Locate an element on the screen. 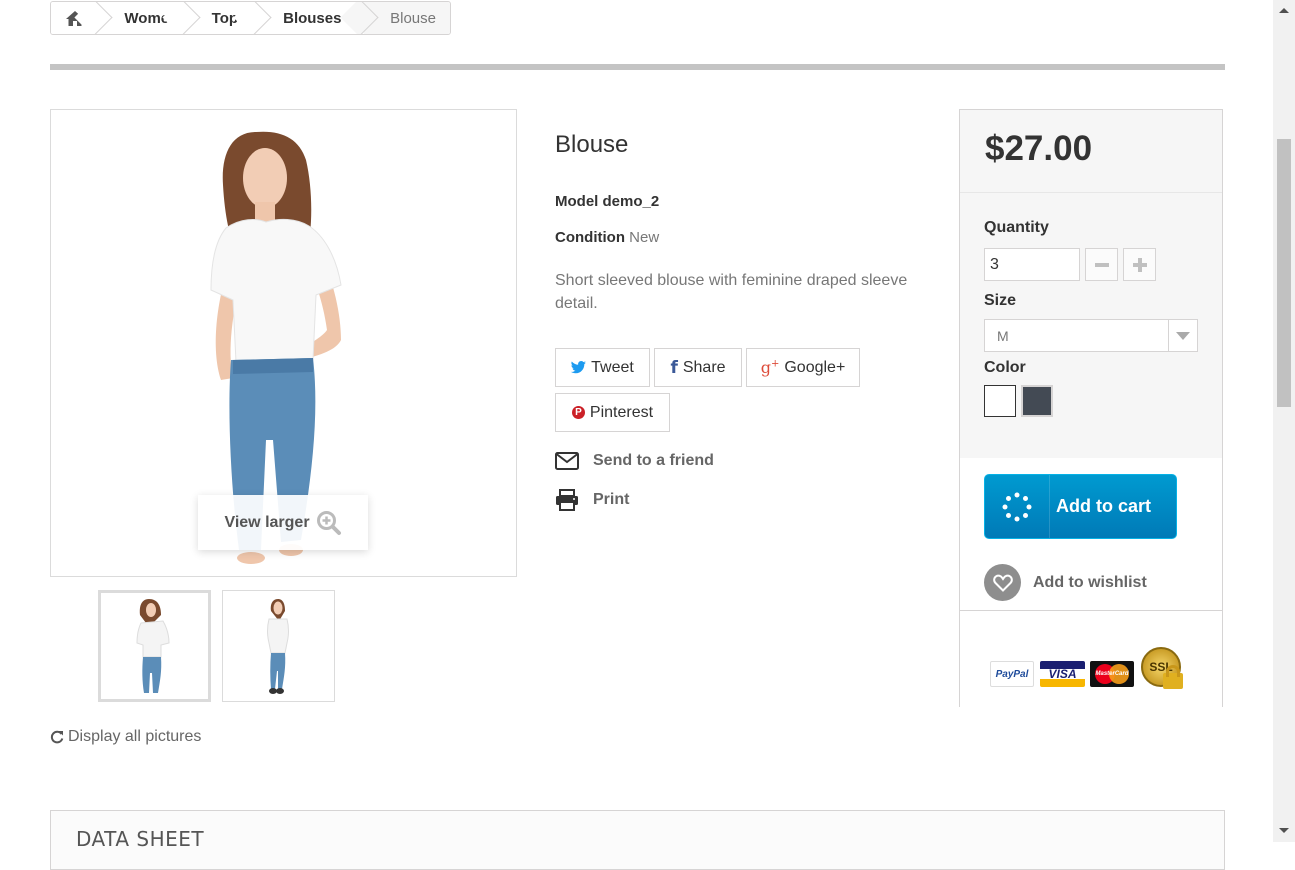 This screenshot has height=870, width=1295. quantity-decrease-button is located at coordinates (1101, 264).